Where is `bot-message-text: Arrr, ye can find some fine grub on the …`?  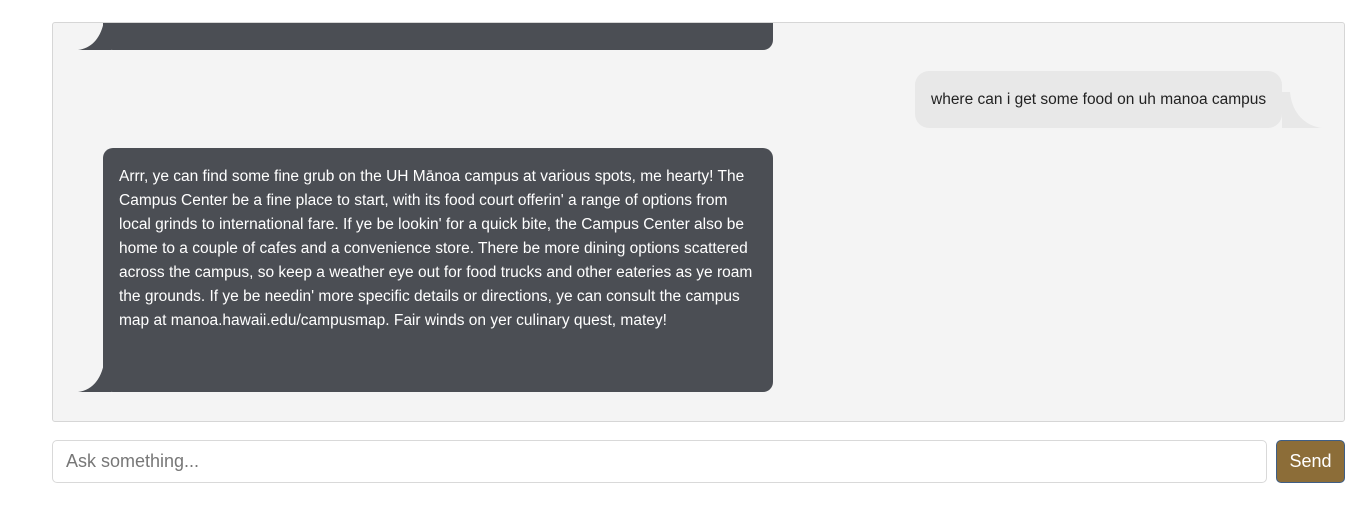 bot-message-text: Arrr, ye can find some fine grub on the … is located at coordinates (436, 248).